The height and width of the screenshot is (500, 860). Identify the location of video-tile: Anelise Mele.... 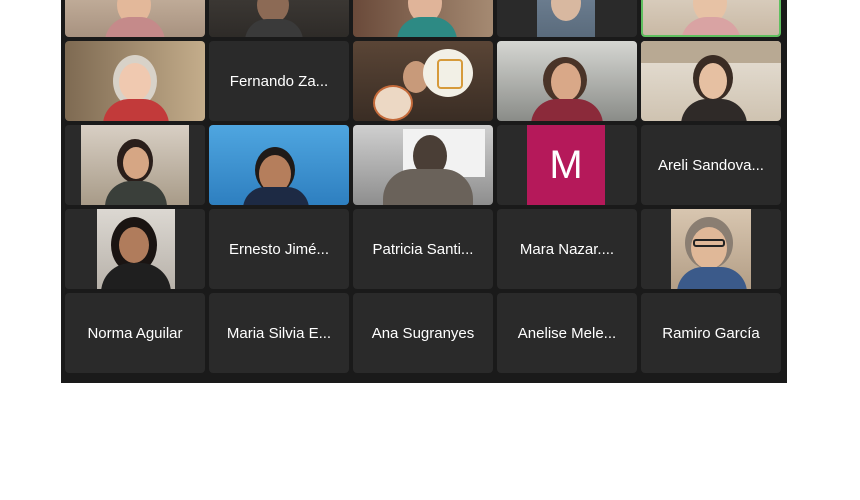
(567, 333).